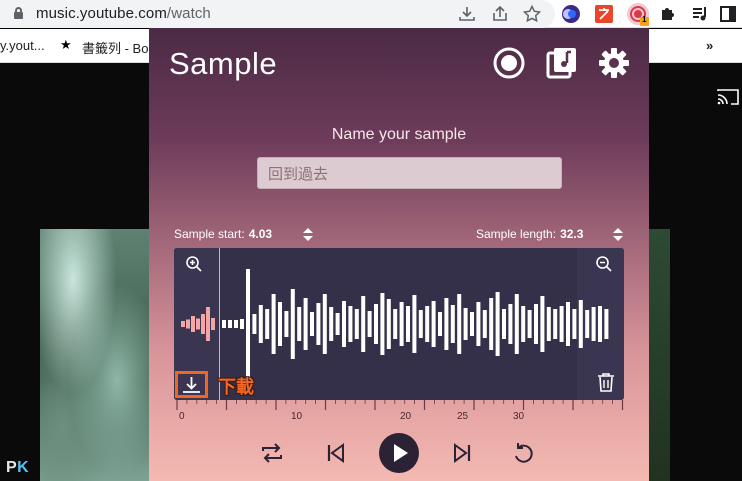  Describe the element at coordinates (399, 134) in the screenshot. I see `name-sample-label: Name your sample` at that location.